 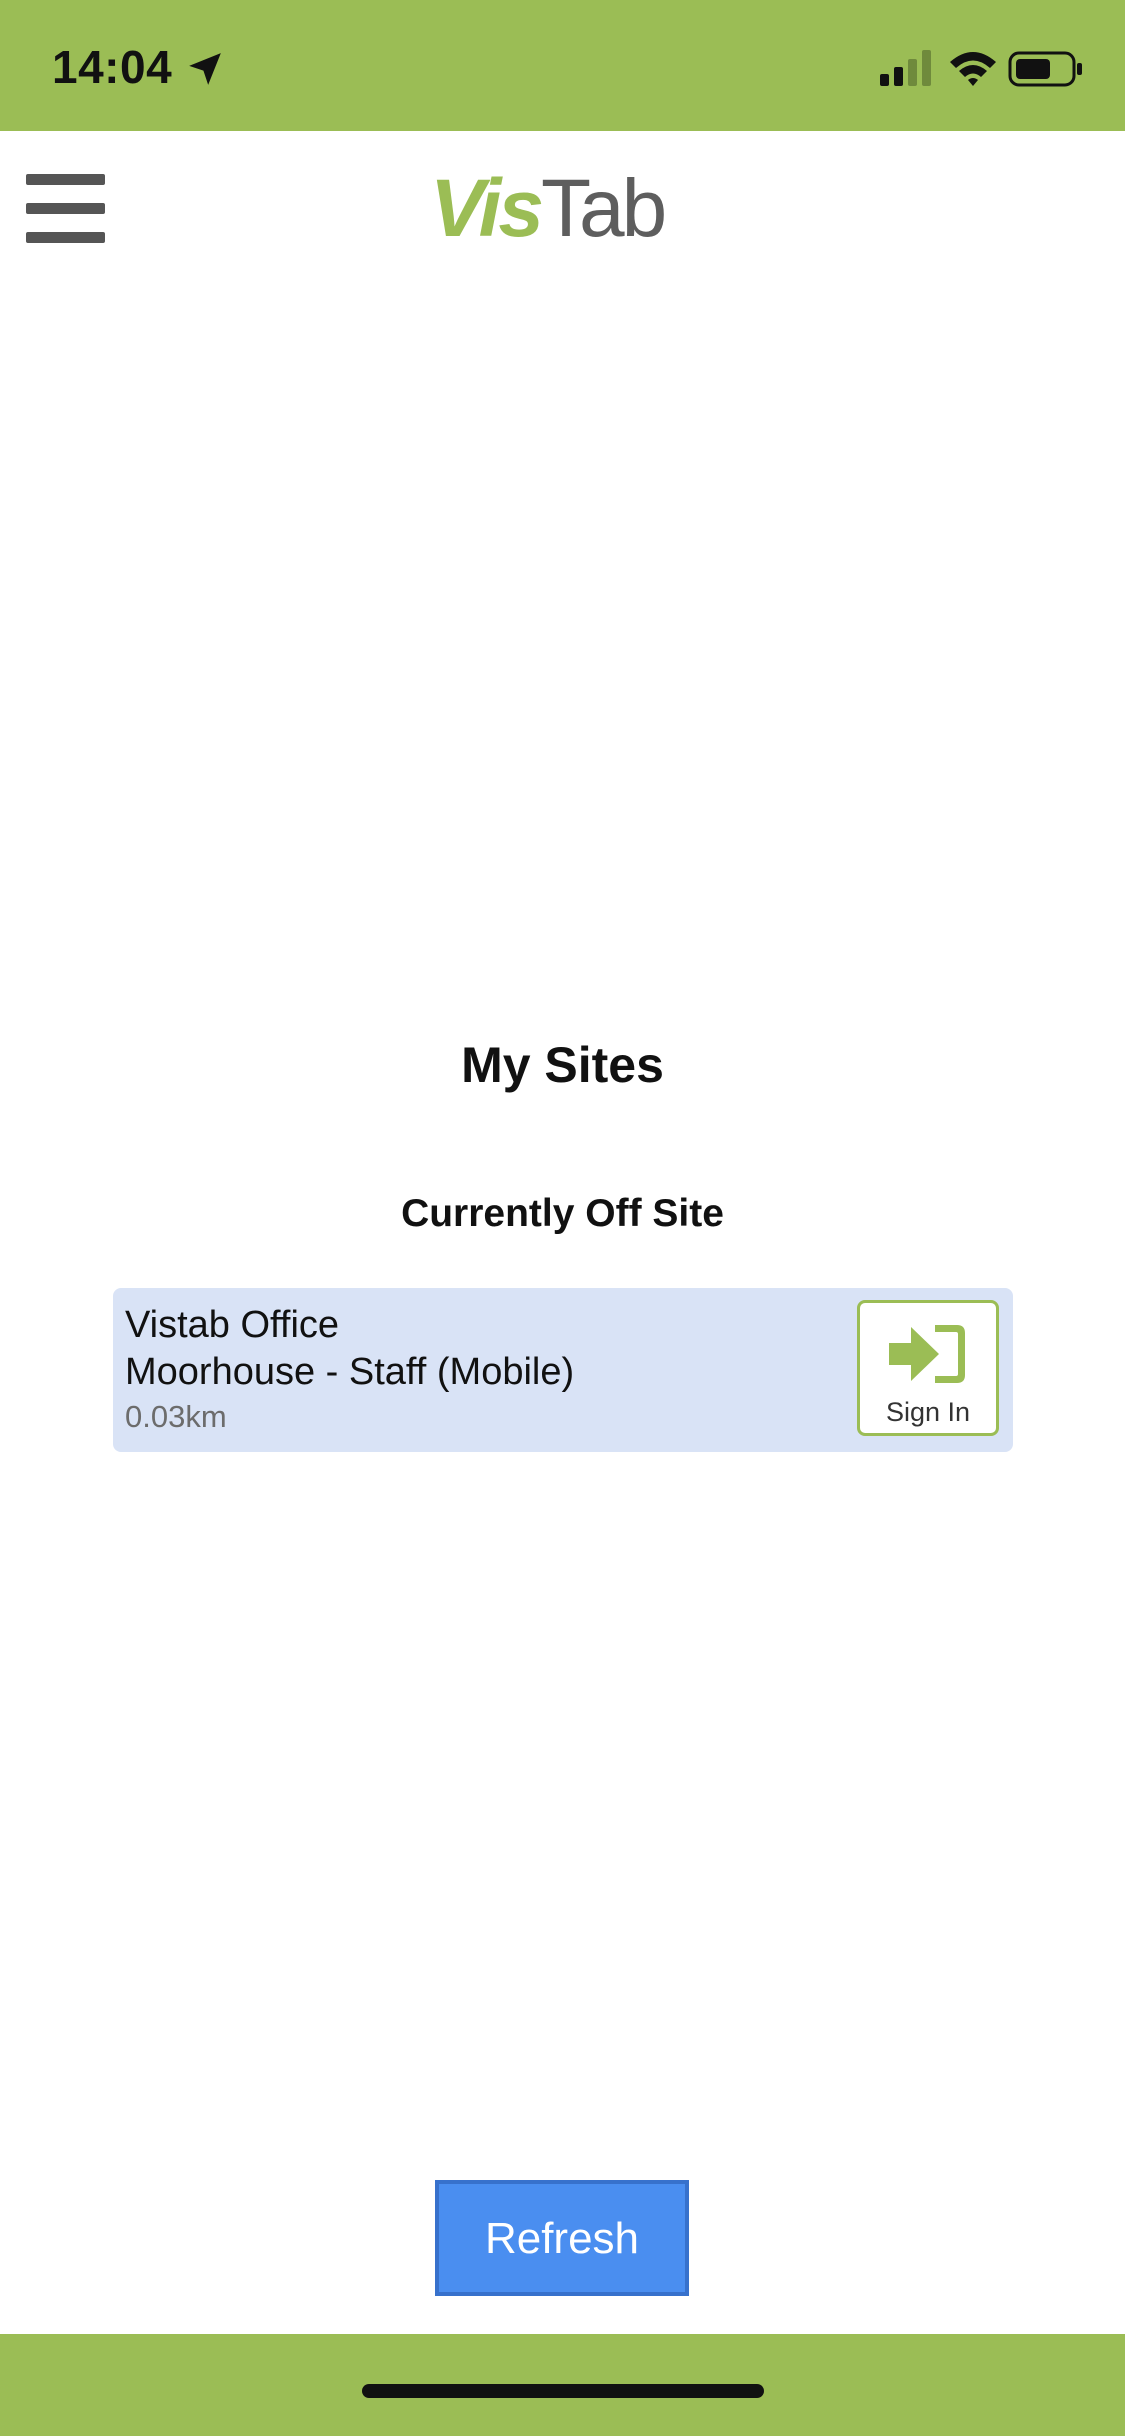 What do you see at coordinates (562, 1213) in the screenshot?
I see `section-heading: Currently Off Site` at bounding box center [562, 1213].